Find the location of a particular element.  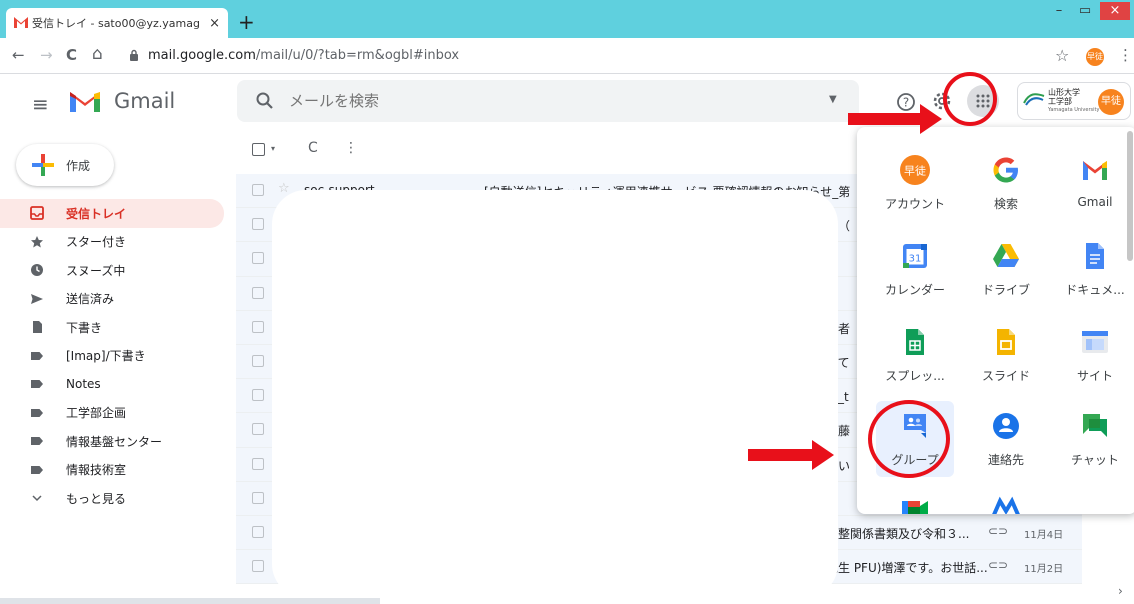

window-close-button: × is located at coordinates (1115, 11).